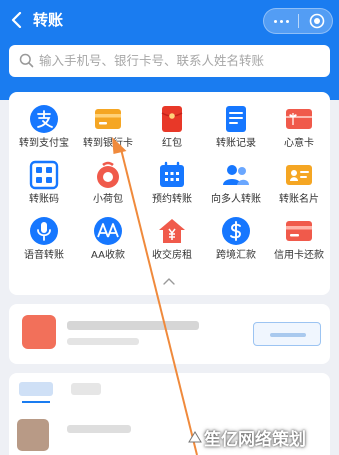 The width and height of the screenshot is (339, 455). I want to click on grid-item-label: 转到支付宝, so click(44, 143).